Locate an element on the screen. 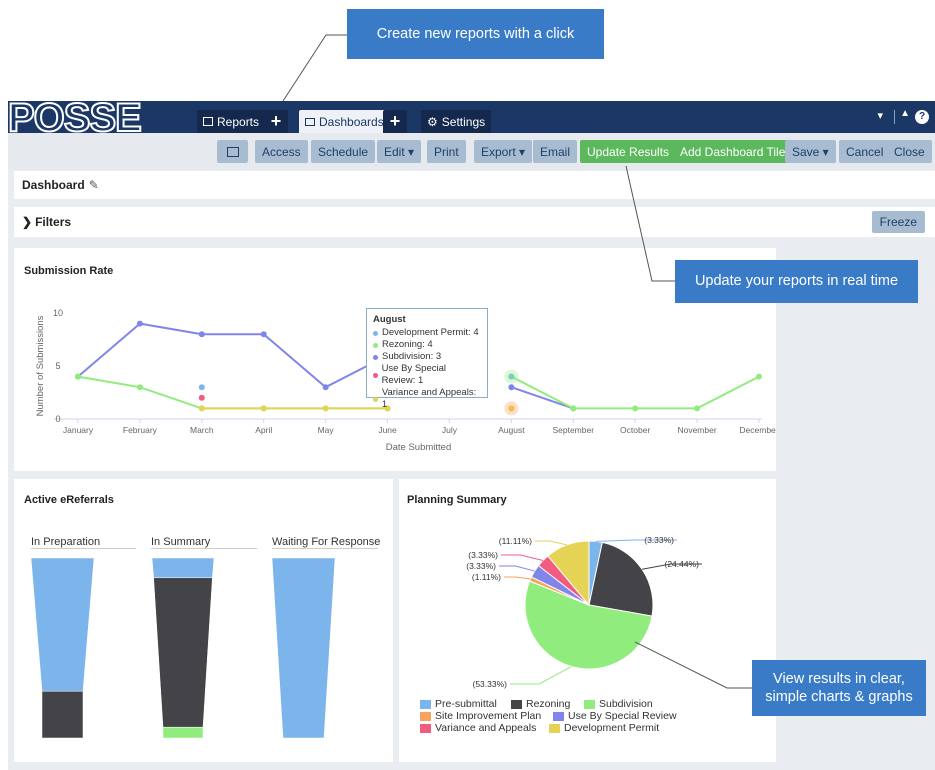 This screenshot has height=770, width=935. hover-halo is located at coordinates (511, 408).